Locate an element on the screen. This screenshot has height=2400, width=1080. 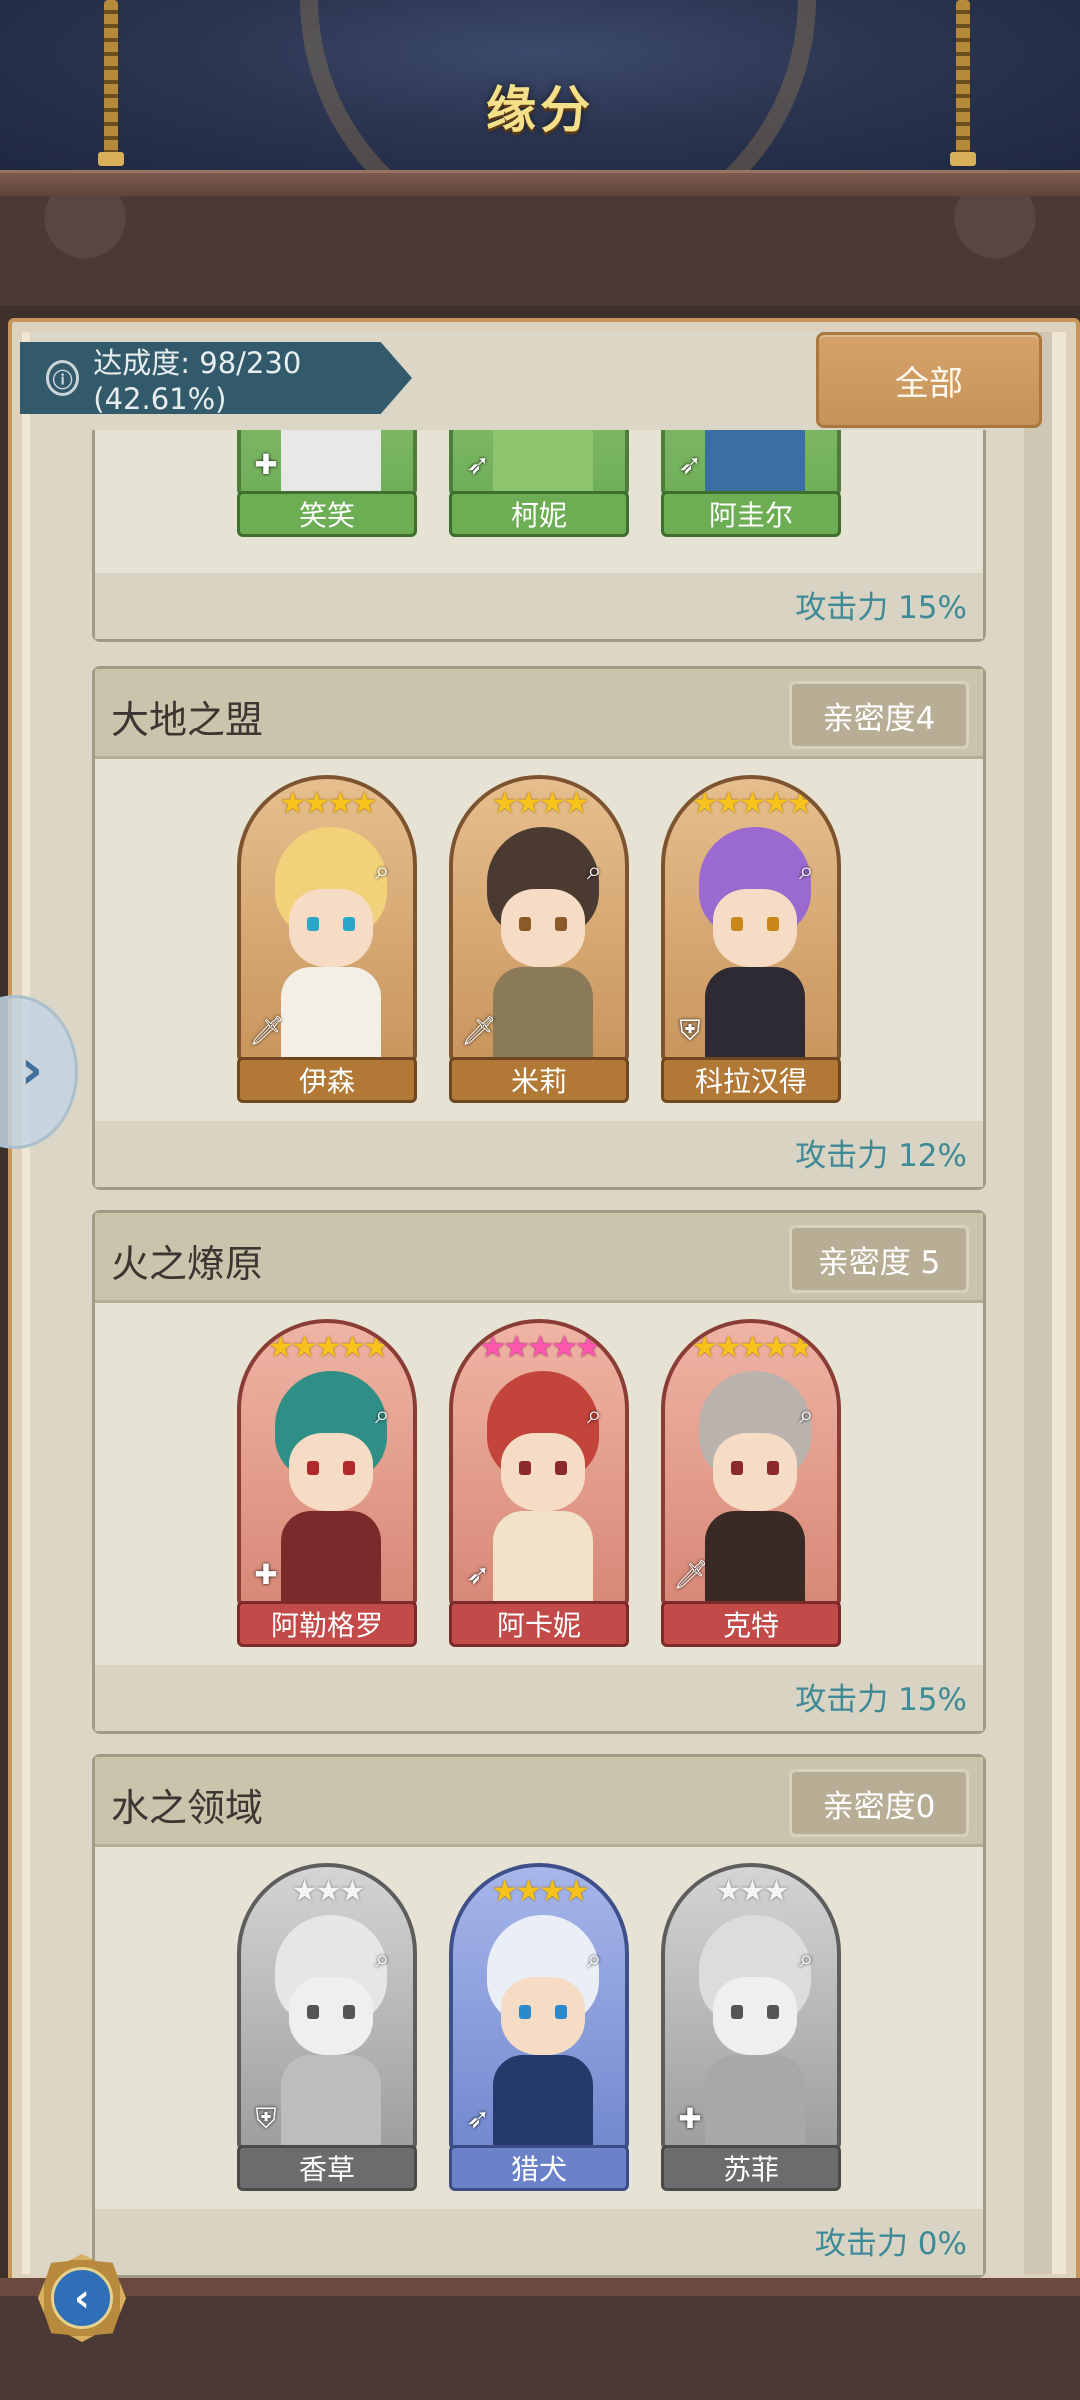
group-footer: 攻击力 0% is located at coordinates (539, 2242).